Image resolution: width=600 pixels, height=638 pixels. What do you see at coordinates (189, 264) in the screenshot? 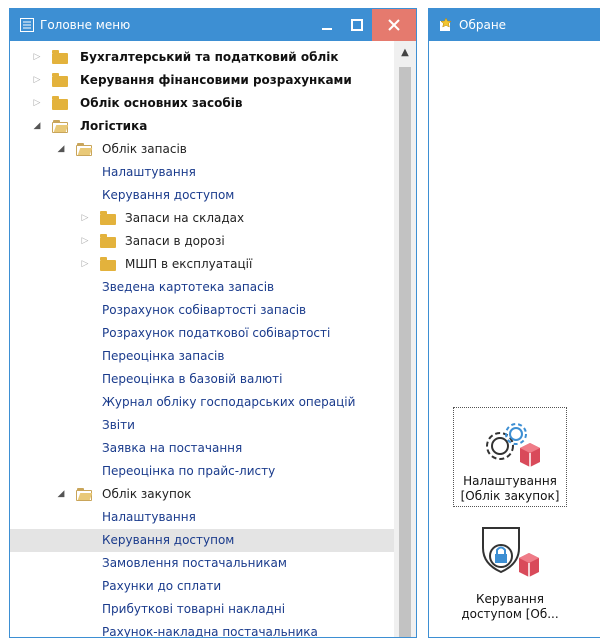
I see `tree-item-label: МШП в експлуатації` at bounding box center [189, 264].